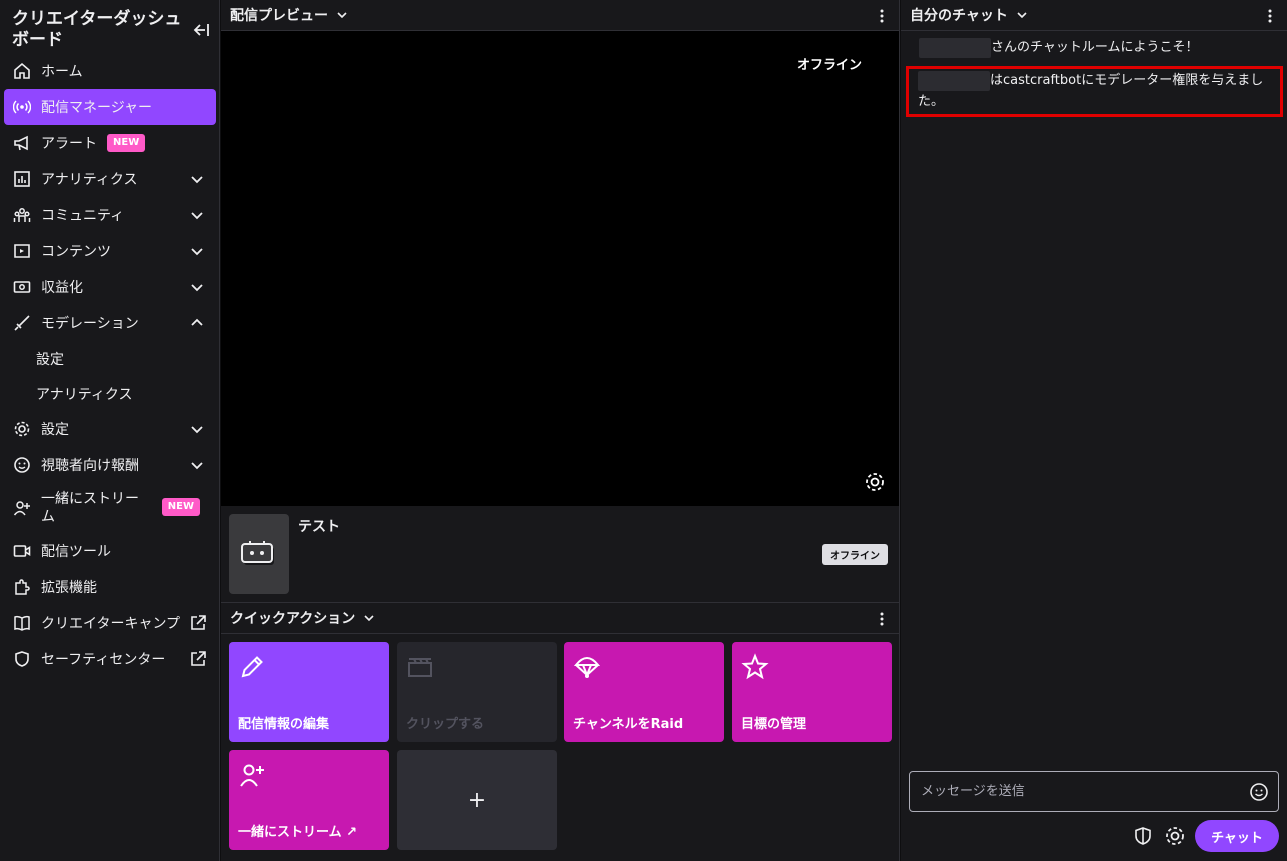 The height and width of the screenshot is (861, 1287). Describe the element at coordinates (1075, 791) in the screenshot. I see `chat-message-input` at that location.